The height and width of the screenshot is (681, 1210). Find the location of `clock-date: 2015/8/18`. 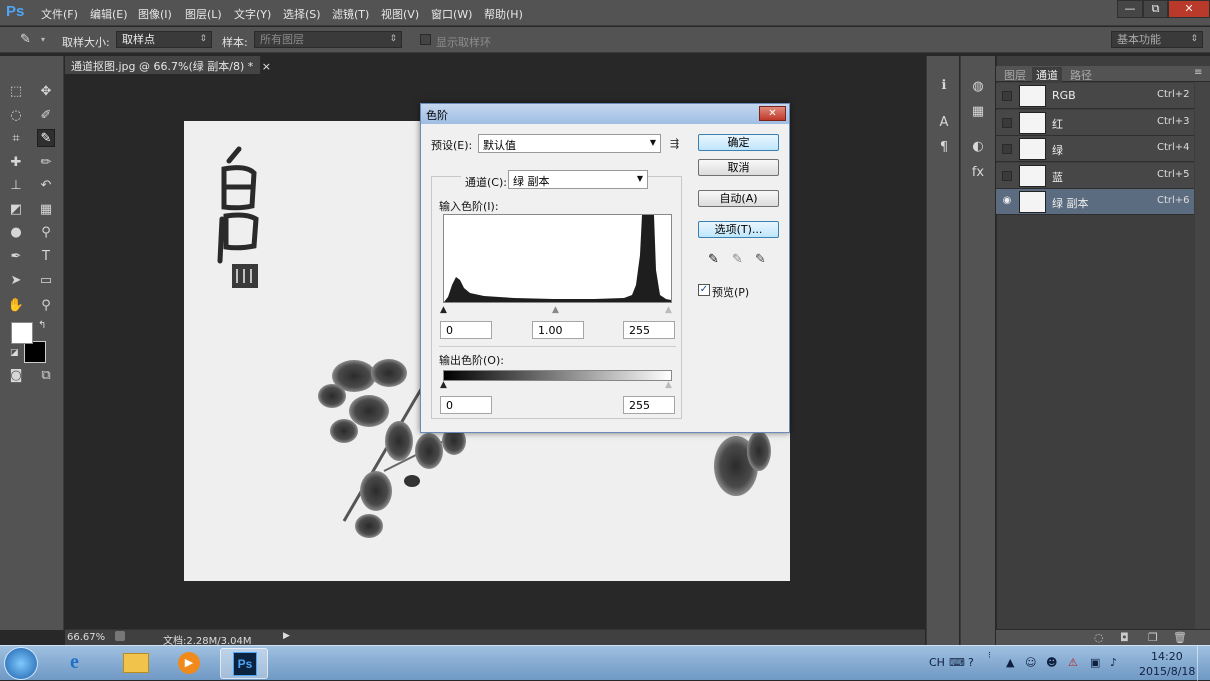

clock-date: 2015/8/18 is located at coordinates (1167, 671).